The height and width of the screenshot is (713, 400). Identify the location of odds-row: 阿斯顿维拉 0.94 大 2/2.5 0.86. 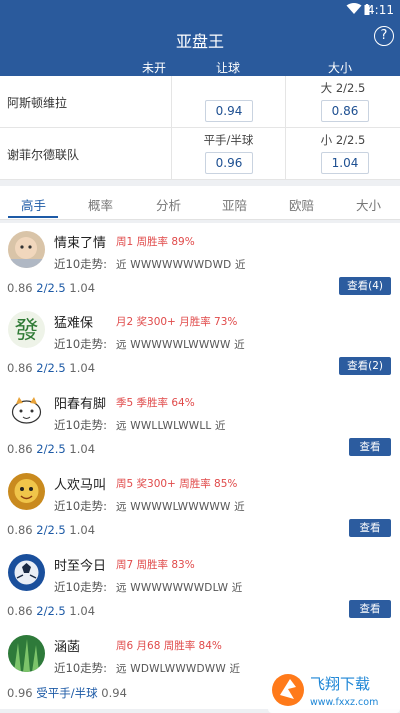
(200, 102).